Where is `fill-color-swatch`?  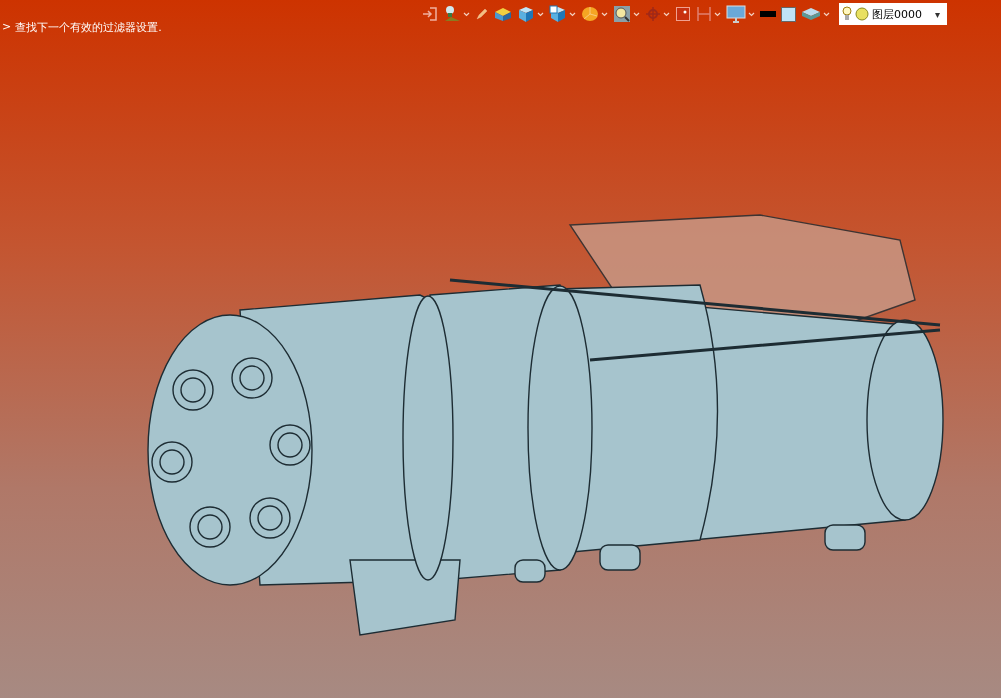 fill-color-swatch is located at coordinates (788, 14).